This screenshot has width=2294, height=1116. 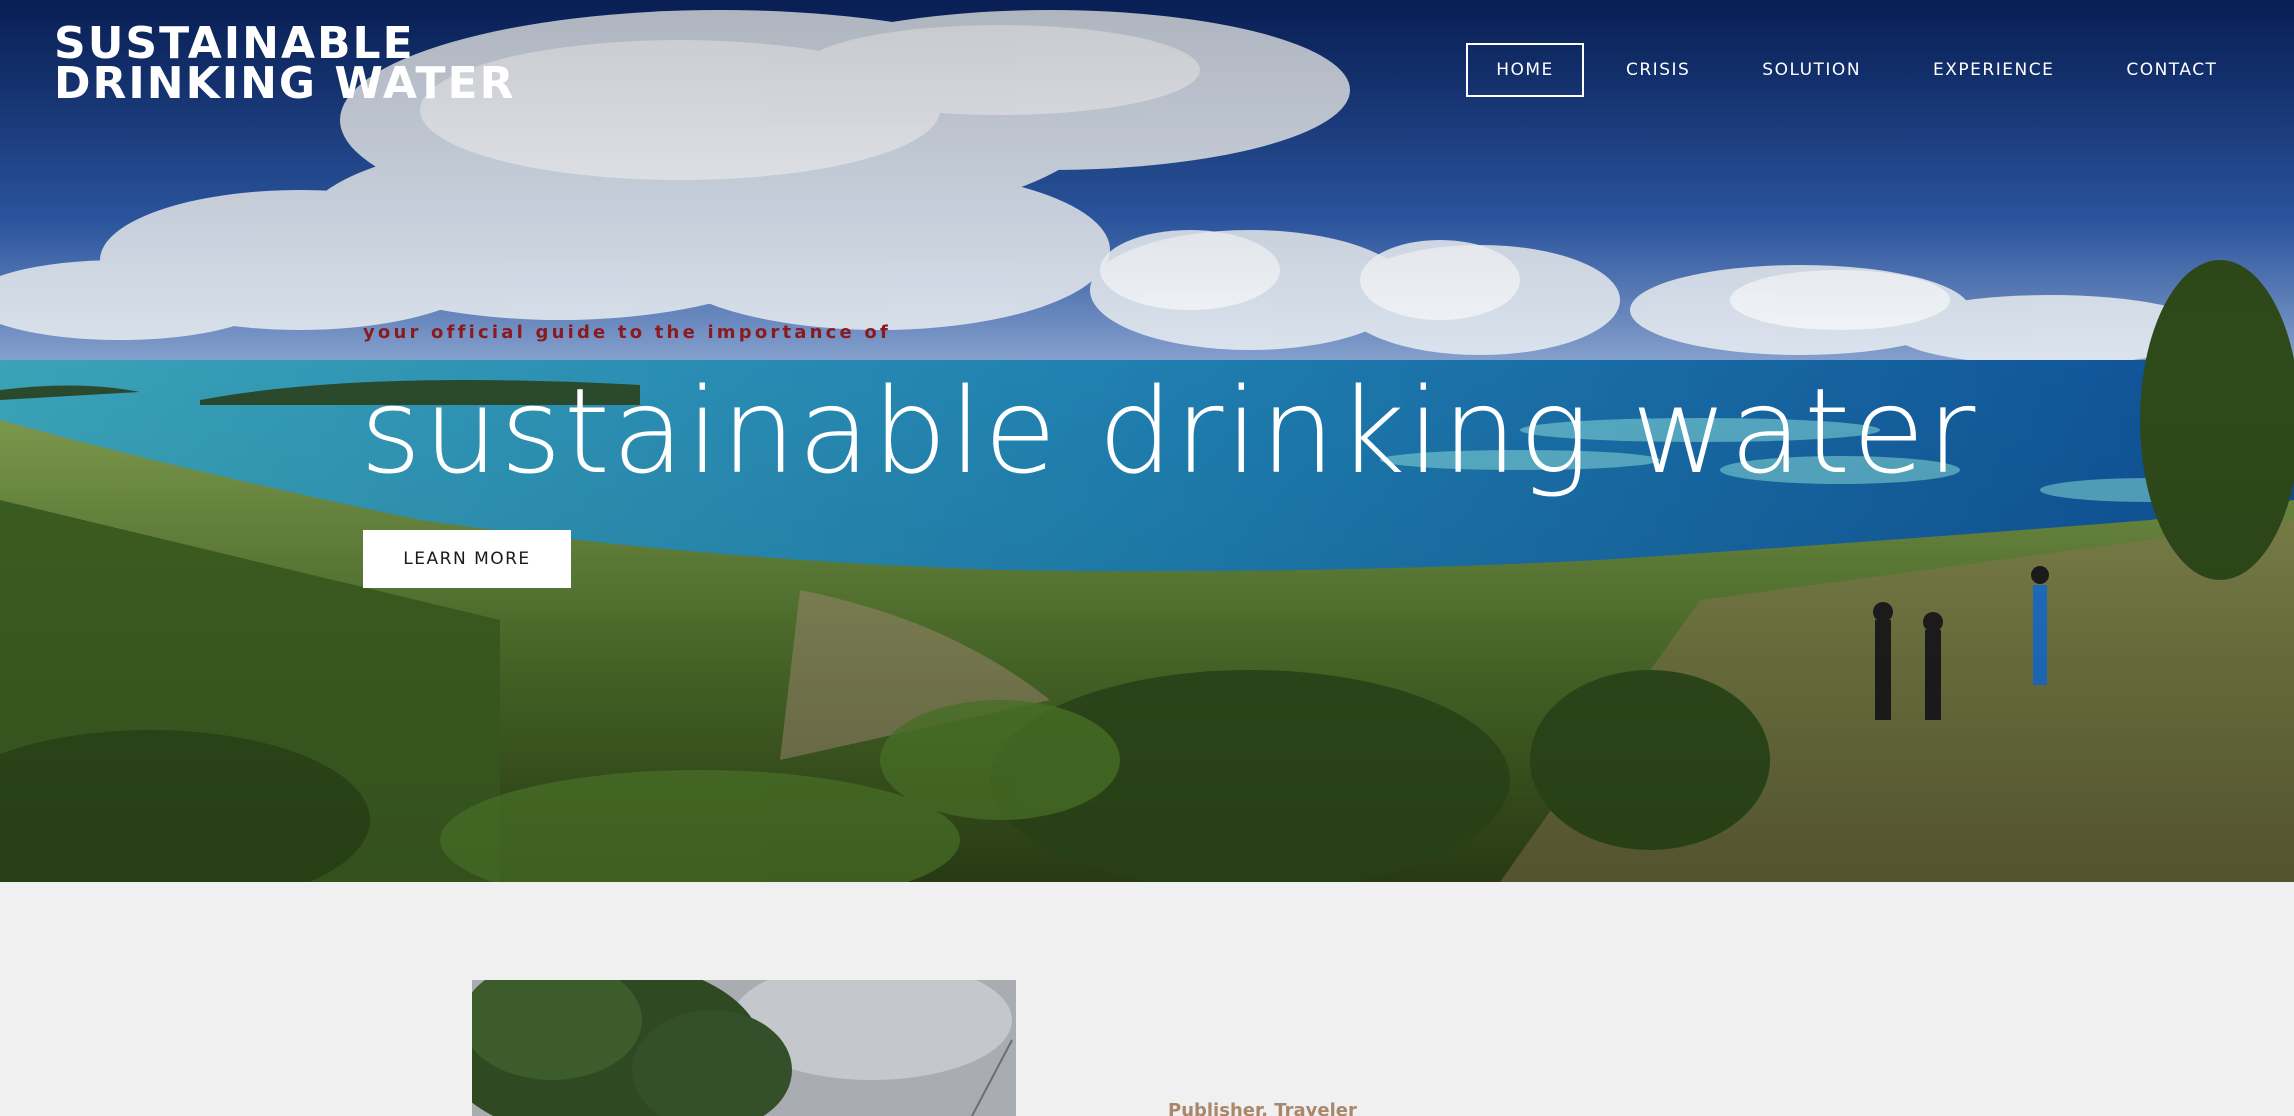 I want to click on author-role: Publisher, Traveler, so click(x=1262, y=1108).